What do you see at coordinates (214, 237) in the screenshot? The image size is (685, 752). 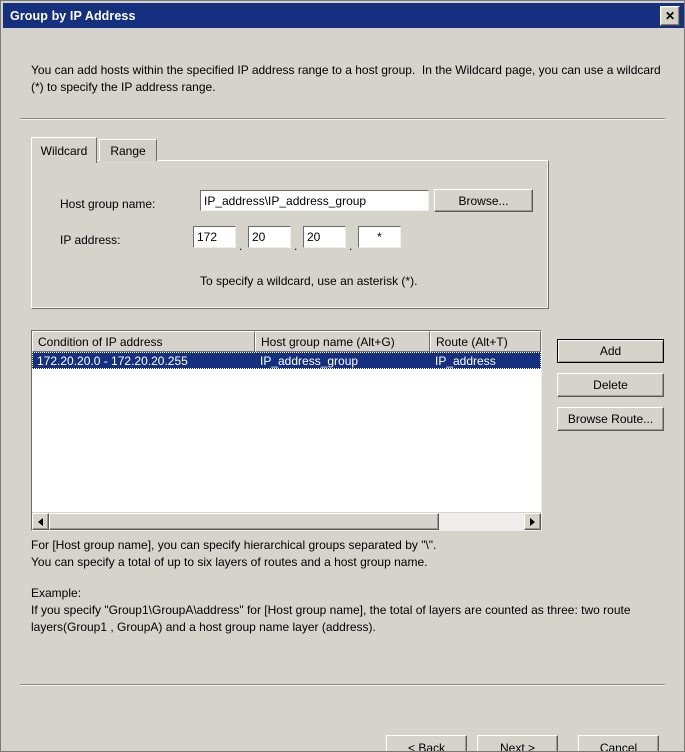 I see `ip-octet-1-input: 172` at bounding box center [214, 237].